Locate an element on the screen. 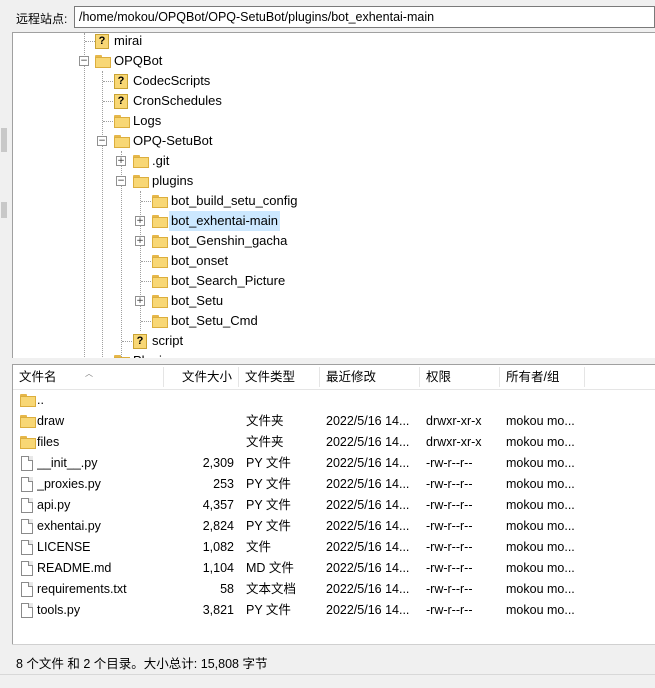  file-size: 2,309 is located at coordinates (218, 463).